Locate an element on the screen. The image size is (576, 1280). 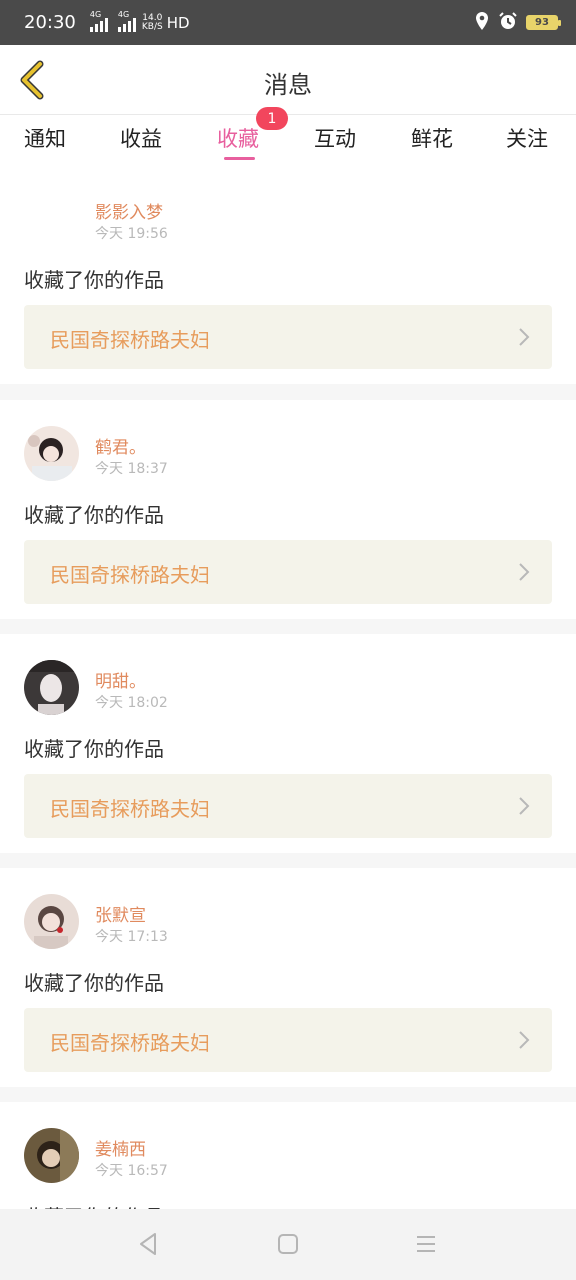
username: 姜楠西 is located at coordinates (120, 1147).